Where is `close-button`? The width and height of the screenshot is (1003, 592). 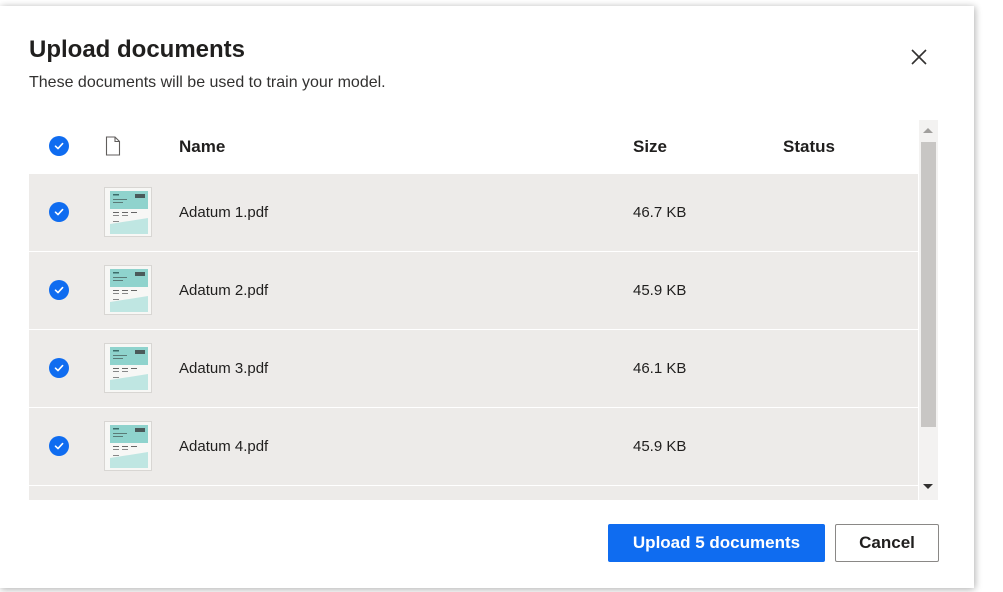
close-button is located at coordinates (919, 57).